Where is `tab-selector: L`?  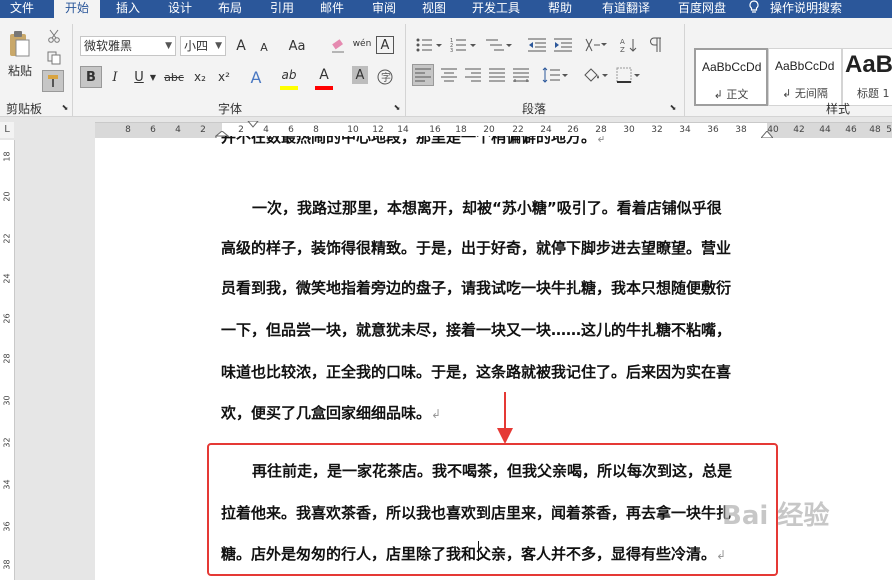 tab-selector: L is located at coordinates (7, 130).